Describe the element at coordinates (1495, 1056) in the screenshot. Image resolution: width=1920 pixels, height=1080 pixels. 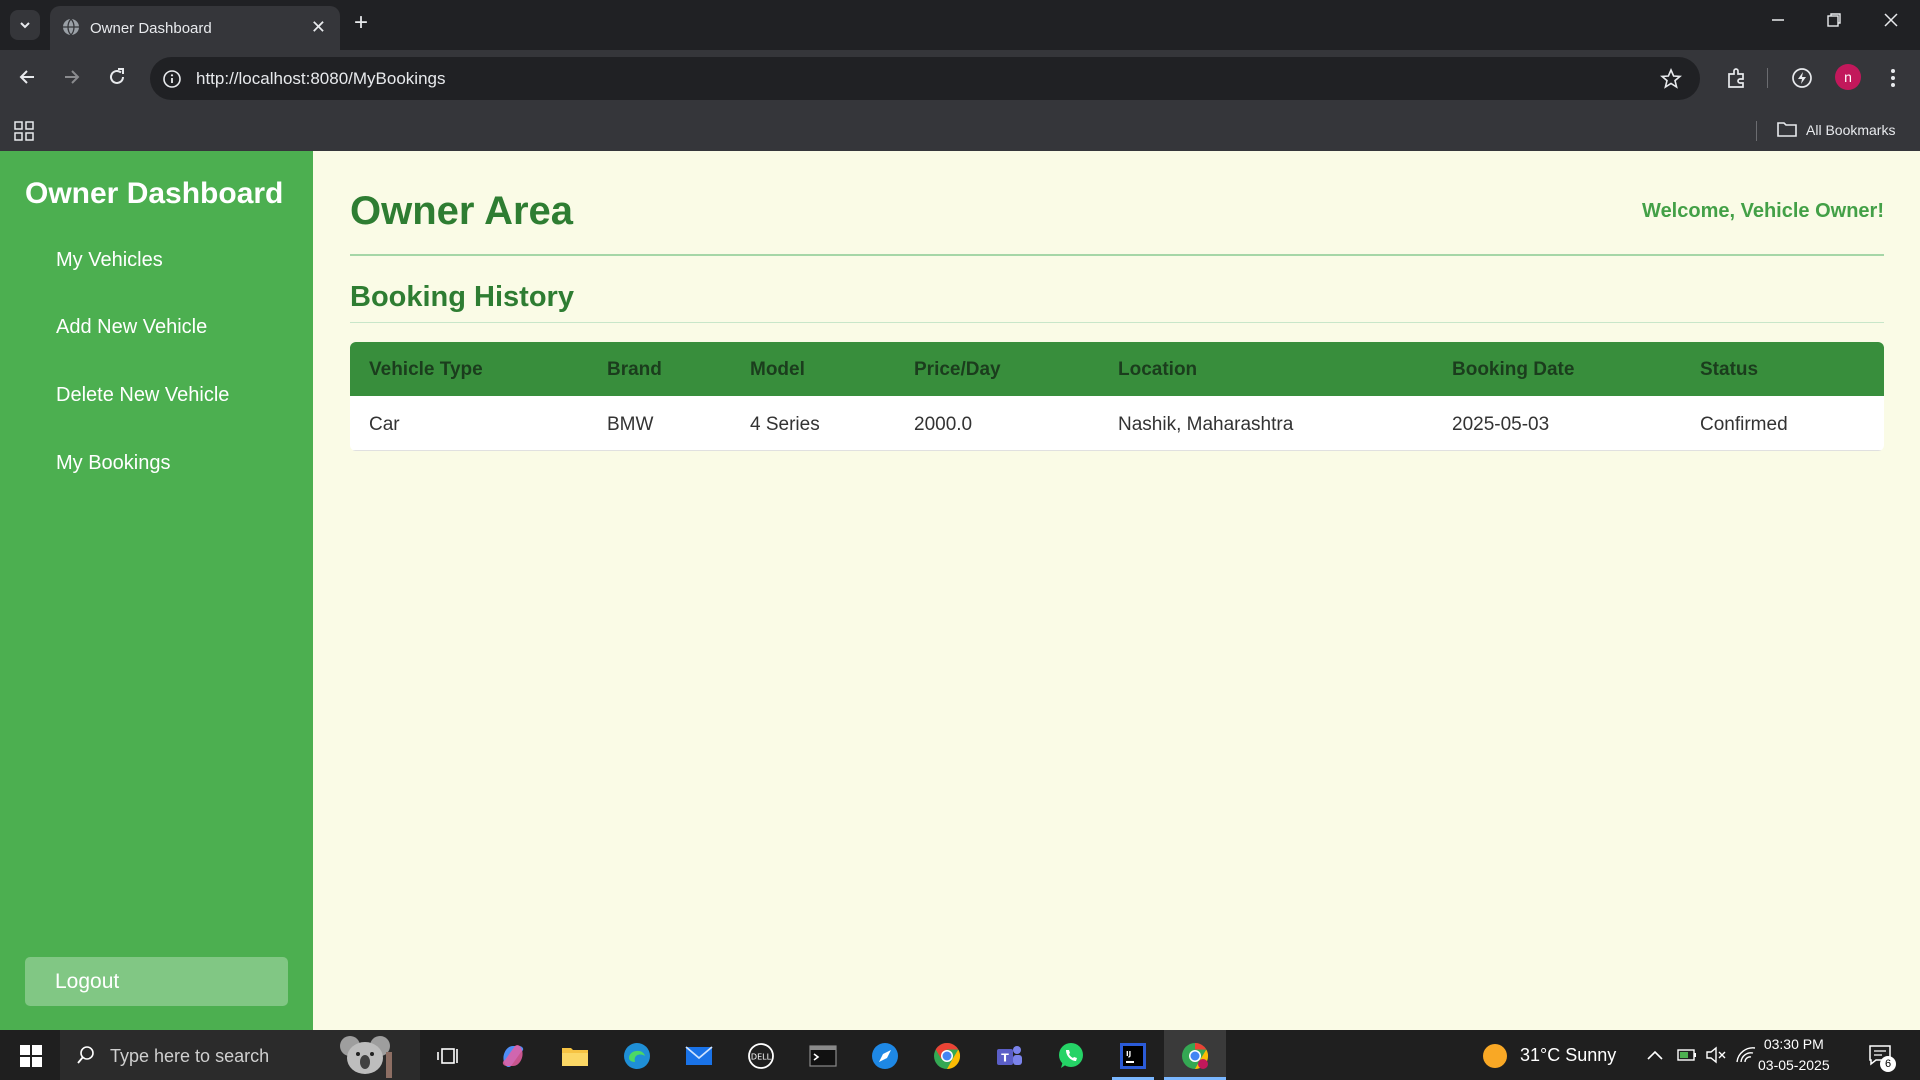
I see `weather-sun-icon` at that location.